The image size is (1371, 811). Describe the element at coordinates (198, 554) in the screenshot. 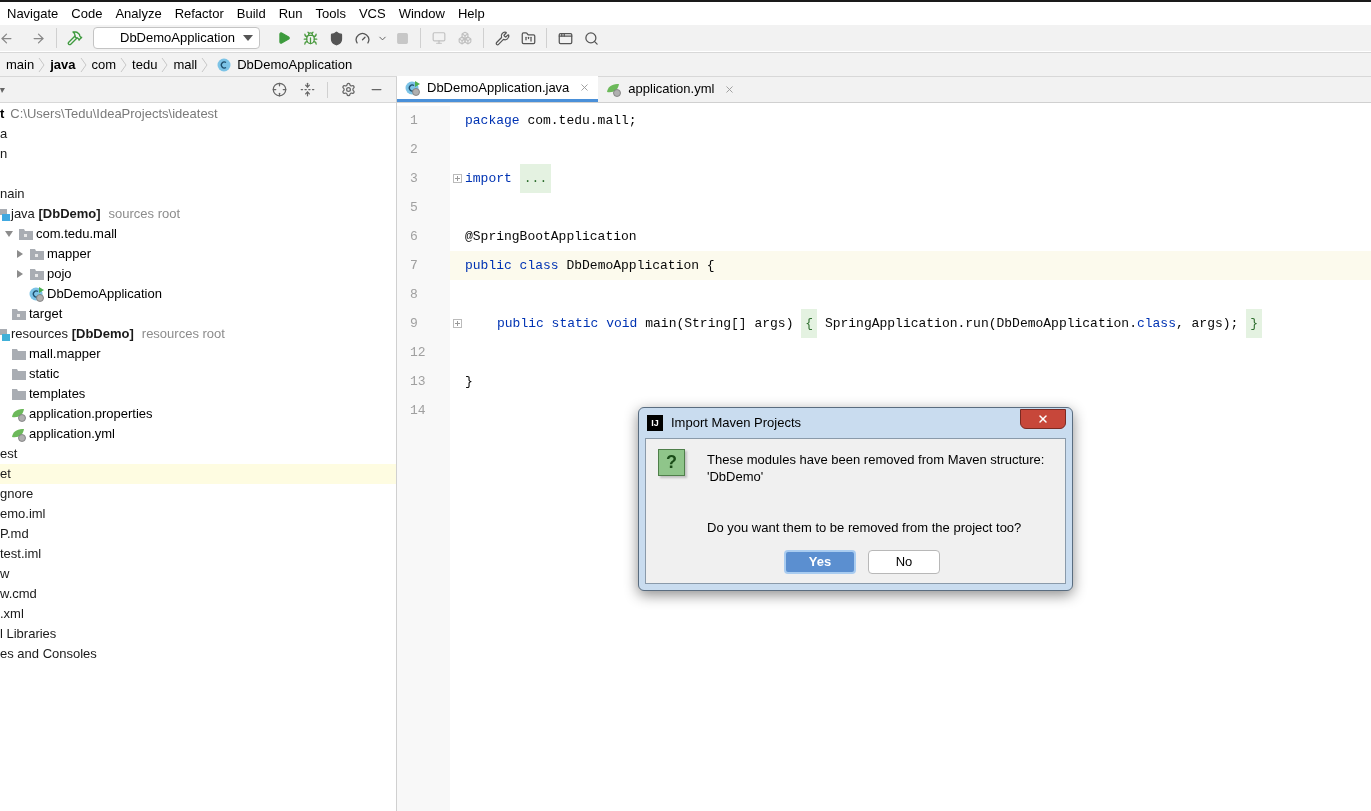

I see `tree-row: test.iml` at that location.